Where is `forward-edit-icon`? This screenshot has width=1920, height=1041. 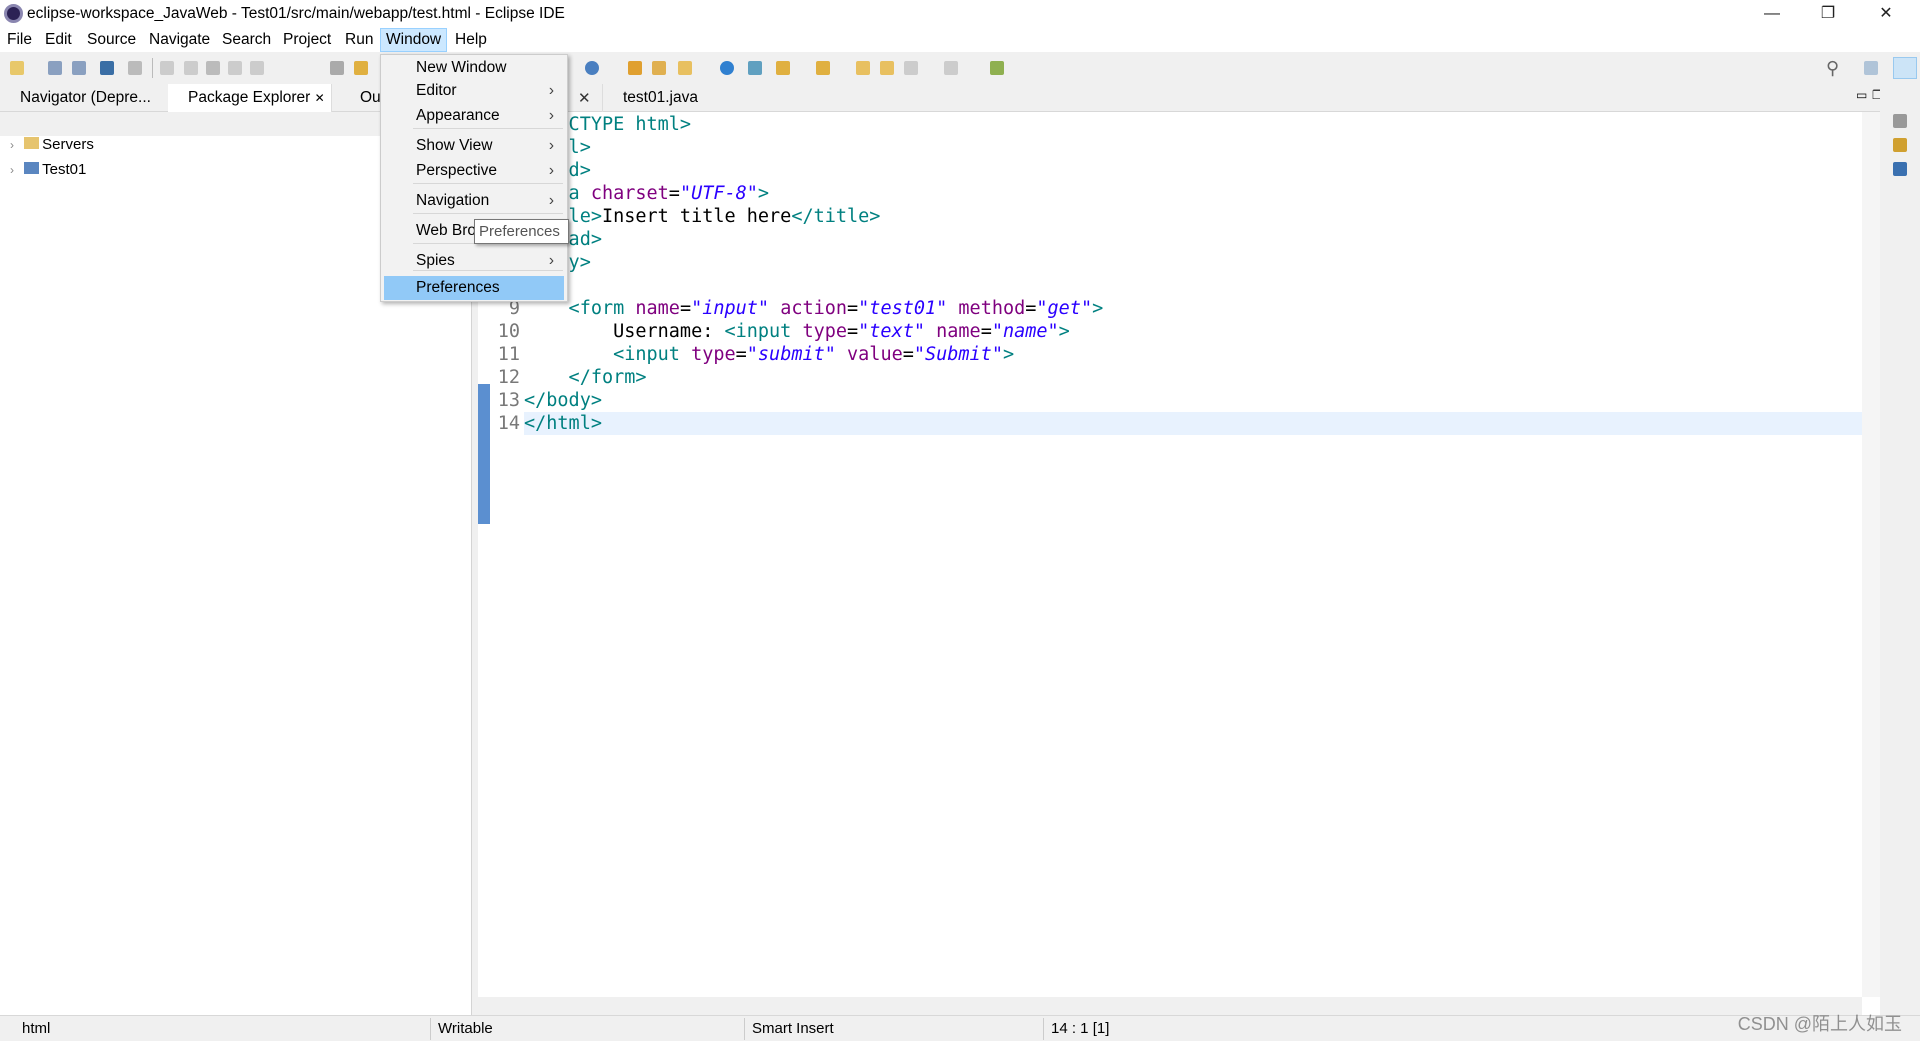 forward-edit-icon is located at coordinates (887, 68).